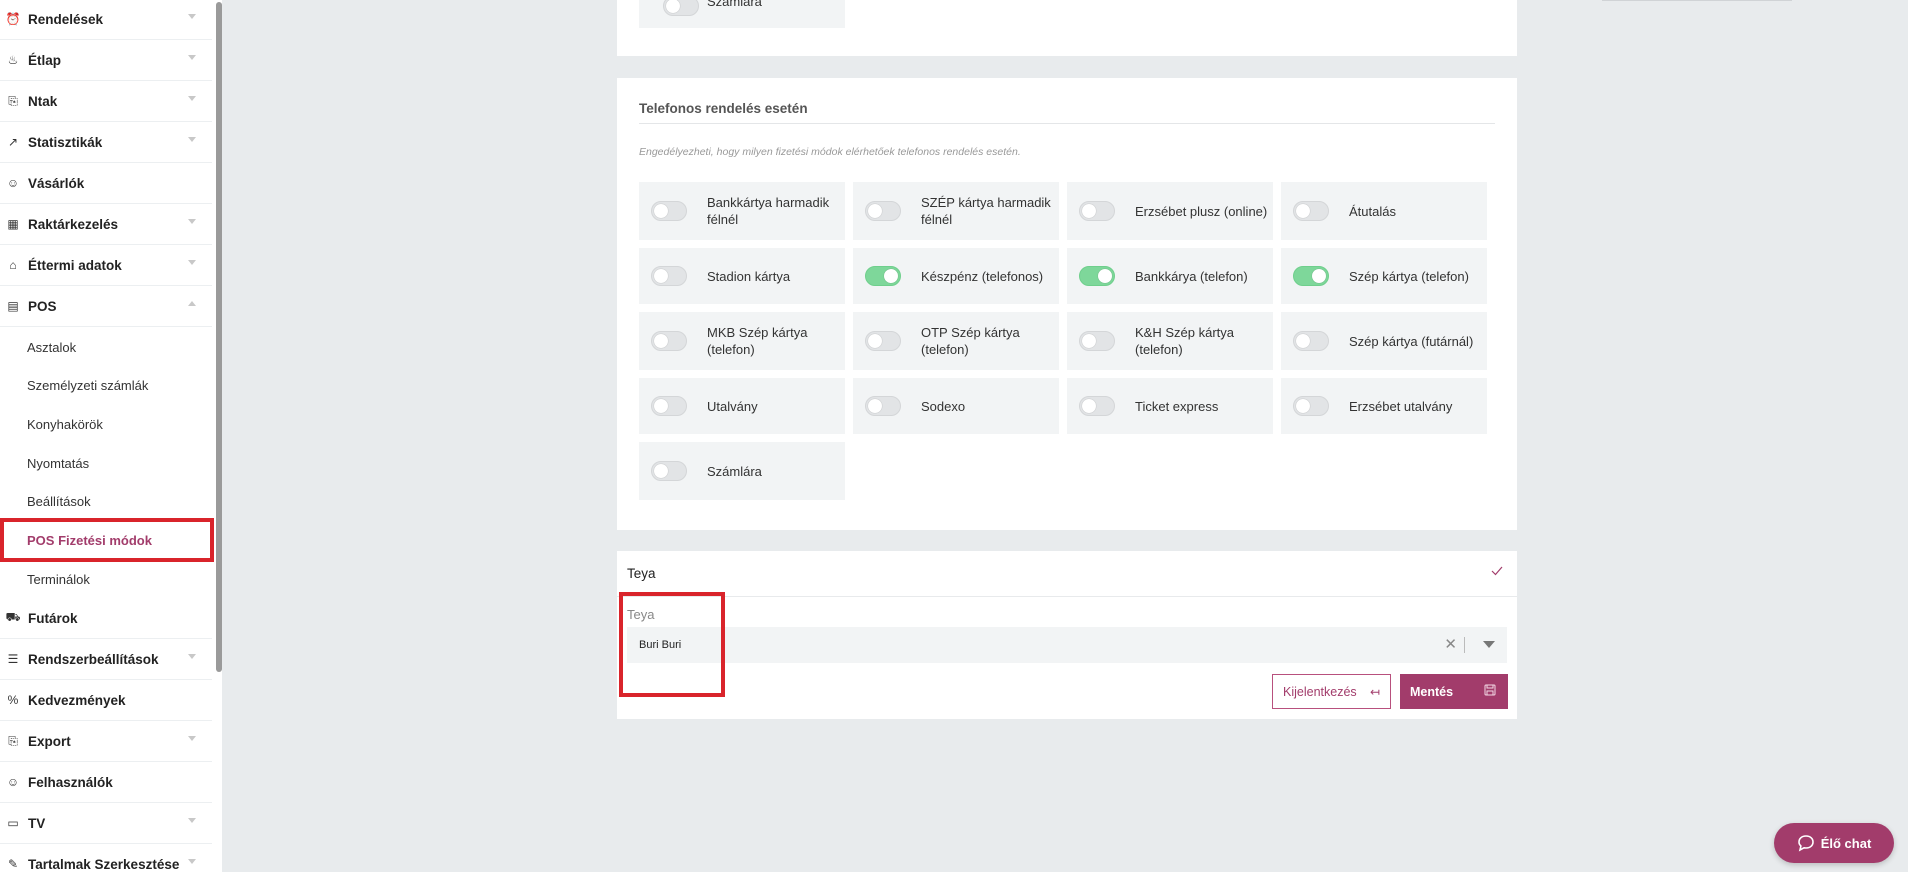 The width and height of the screenshot is (1908, 872). Describe the element at coordinates (1170, 211) in the screenshot. I see `payment-method-tile: Erzsébet plusz (online)` at that location.